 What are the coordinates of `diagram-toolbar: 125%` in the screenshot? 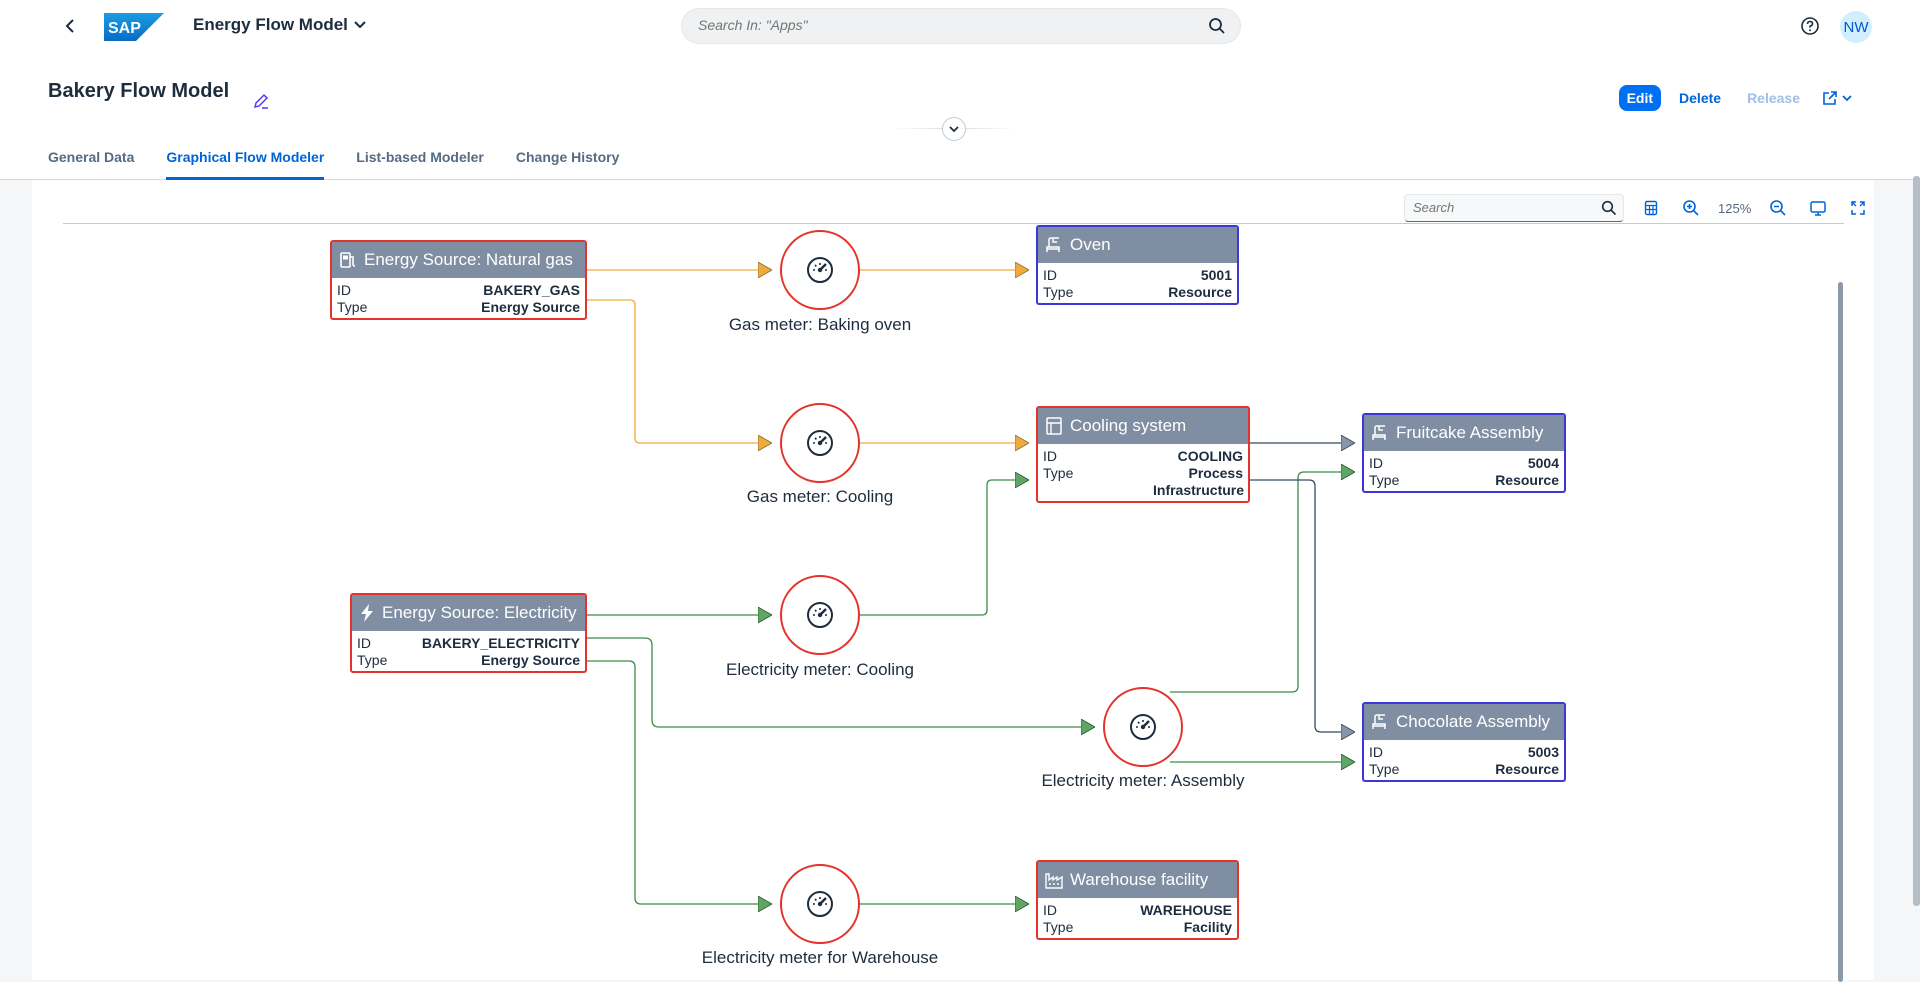 It's located at (1637, 208).